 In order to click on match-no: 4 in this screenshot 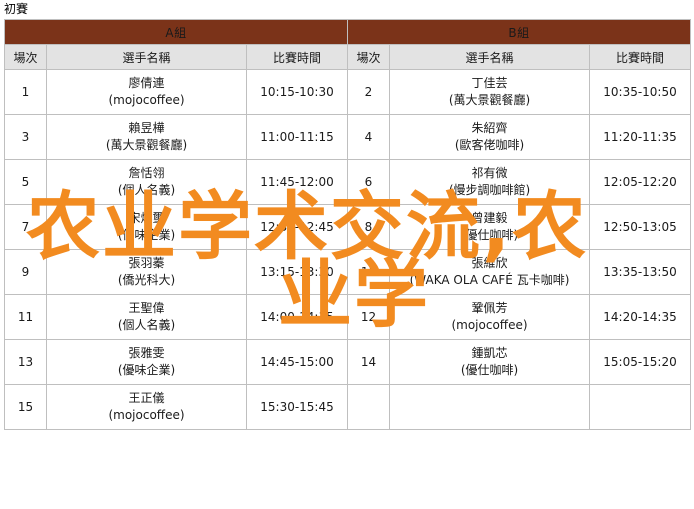, I will do `click(368, 137)`.